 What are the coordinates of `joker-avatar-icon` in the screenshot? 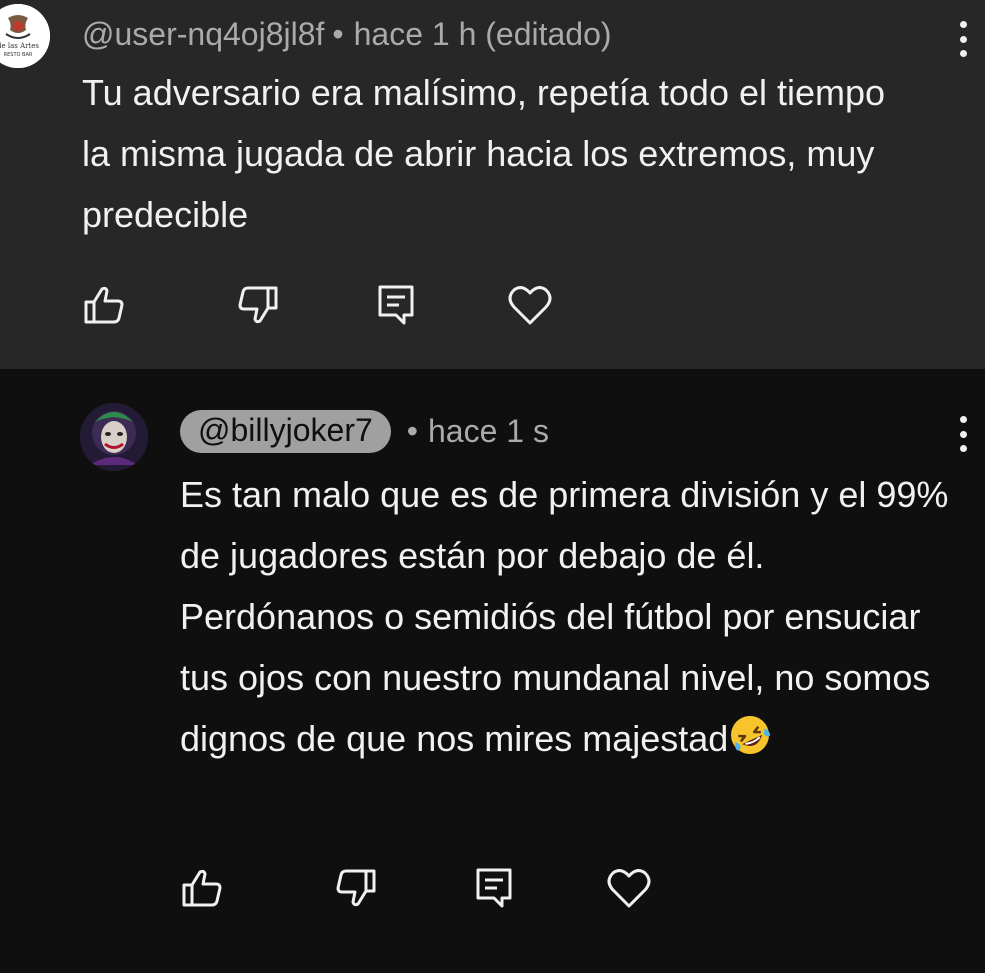 It's located at (114, 437).